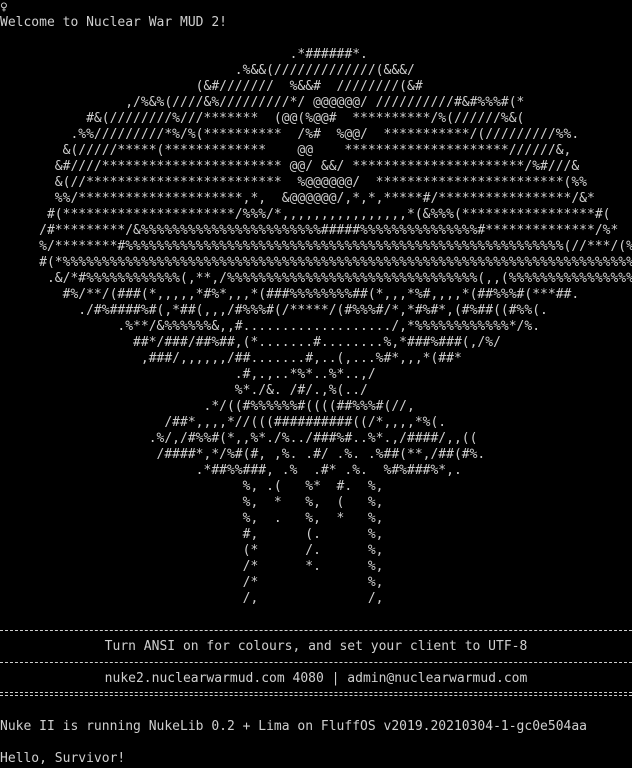 The image size is (632, 768). I want to click on divider-middle, so click(316, 662).